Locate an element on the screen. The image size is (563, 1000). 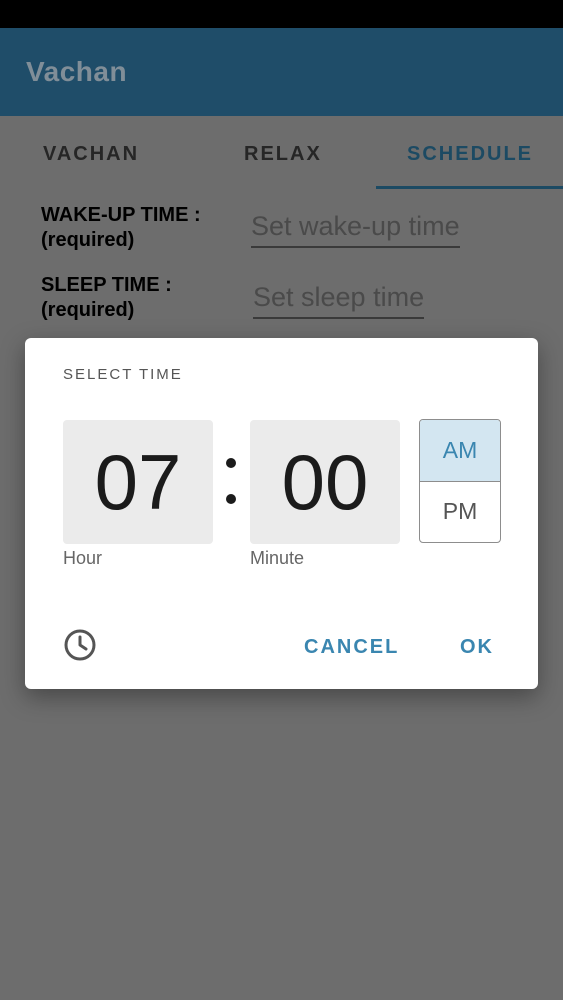
tab-relax: RELAX is located at coordinates (283, 153).